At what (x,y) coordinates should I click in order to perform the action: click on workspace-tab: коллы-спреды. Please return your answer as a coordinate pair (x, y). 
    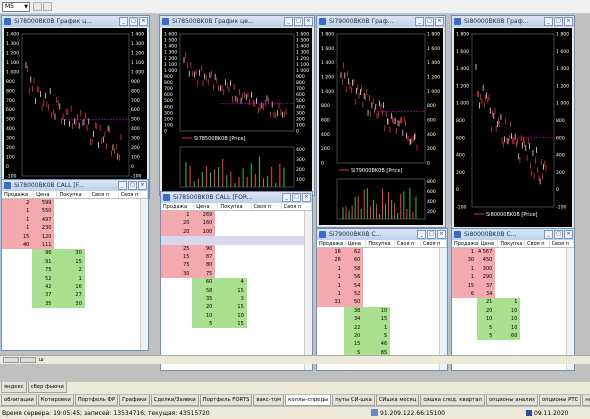
    Looking at the image, I should click on (308, 400).